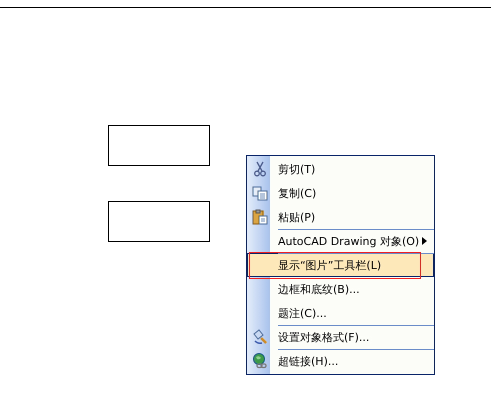 Image resolution: width=491 pixels, height=404 pixels. Describe the element at coordinates (424, 241) in the screenshot. I see `submenu-arrow-icon` at that location.